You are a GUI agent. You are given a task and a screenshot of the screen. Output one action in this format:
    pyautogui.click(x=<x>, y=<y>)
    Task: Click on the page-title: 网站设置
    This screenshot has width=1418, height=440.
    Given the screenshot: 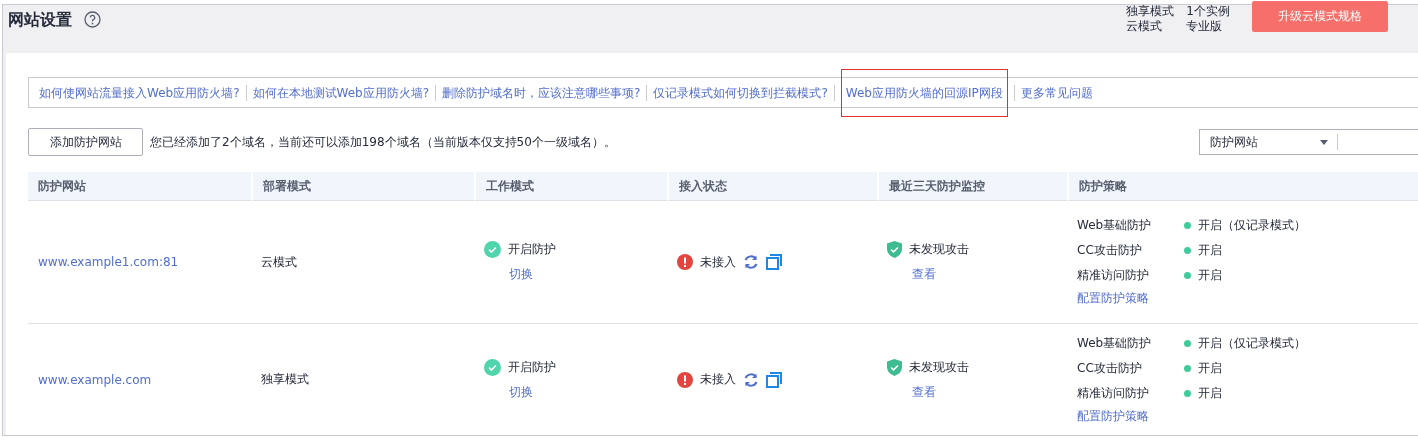 What is the action you would take?
    pyautogui.click(x=40, y=20)
    